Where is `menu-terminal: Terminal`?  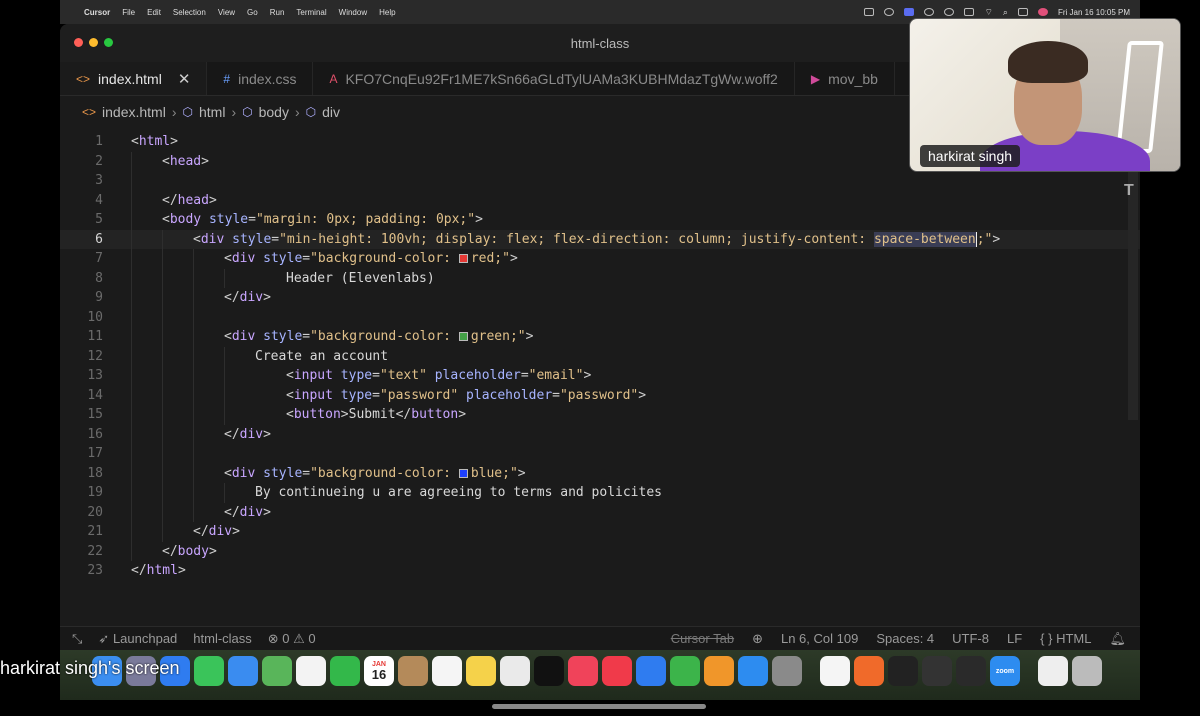 menu-terminal: Terminal is located at coordinates (311, 12).